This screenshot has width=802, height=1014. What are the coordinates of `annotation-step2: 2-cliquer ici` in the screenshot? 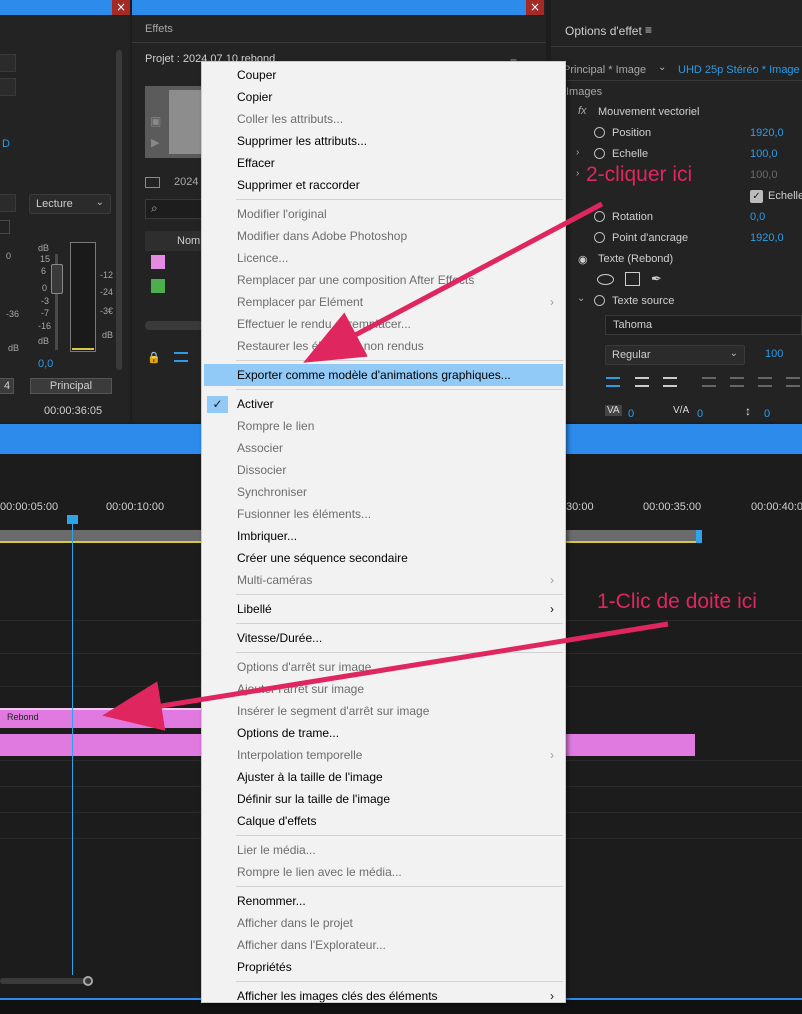 It's located at (639, 174).